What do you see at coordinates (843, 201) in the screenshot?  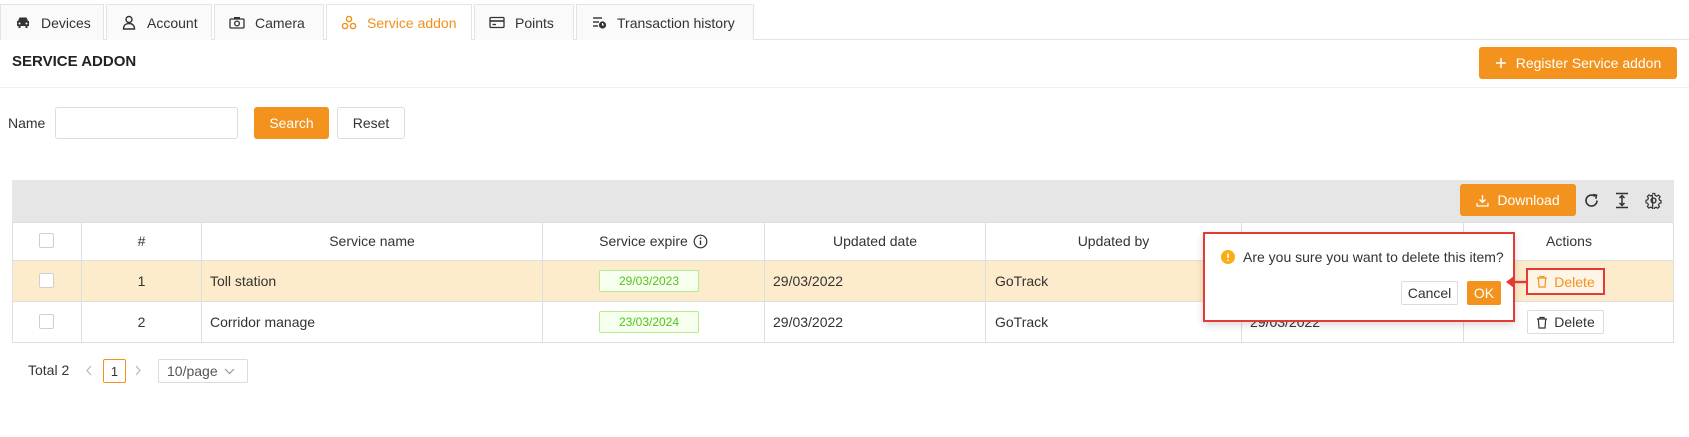 I see `table-toolbar` at bounding box center [843, 201].